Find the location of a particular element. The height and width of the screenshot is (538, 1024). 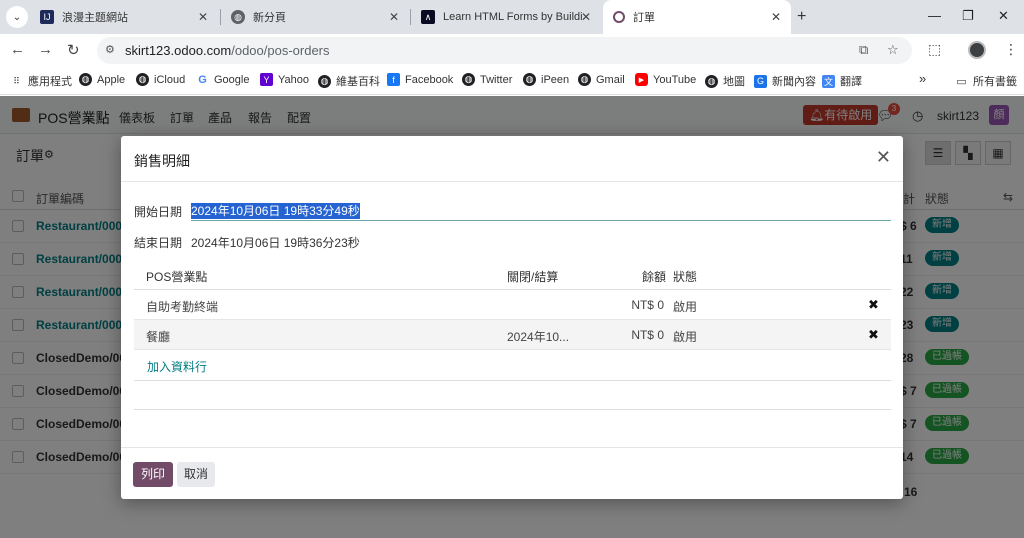

bookmark-label: 應用程式 is located at coordinates (50, 82).